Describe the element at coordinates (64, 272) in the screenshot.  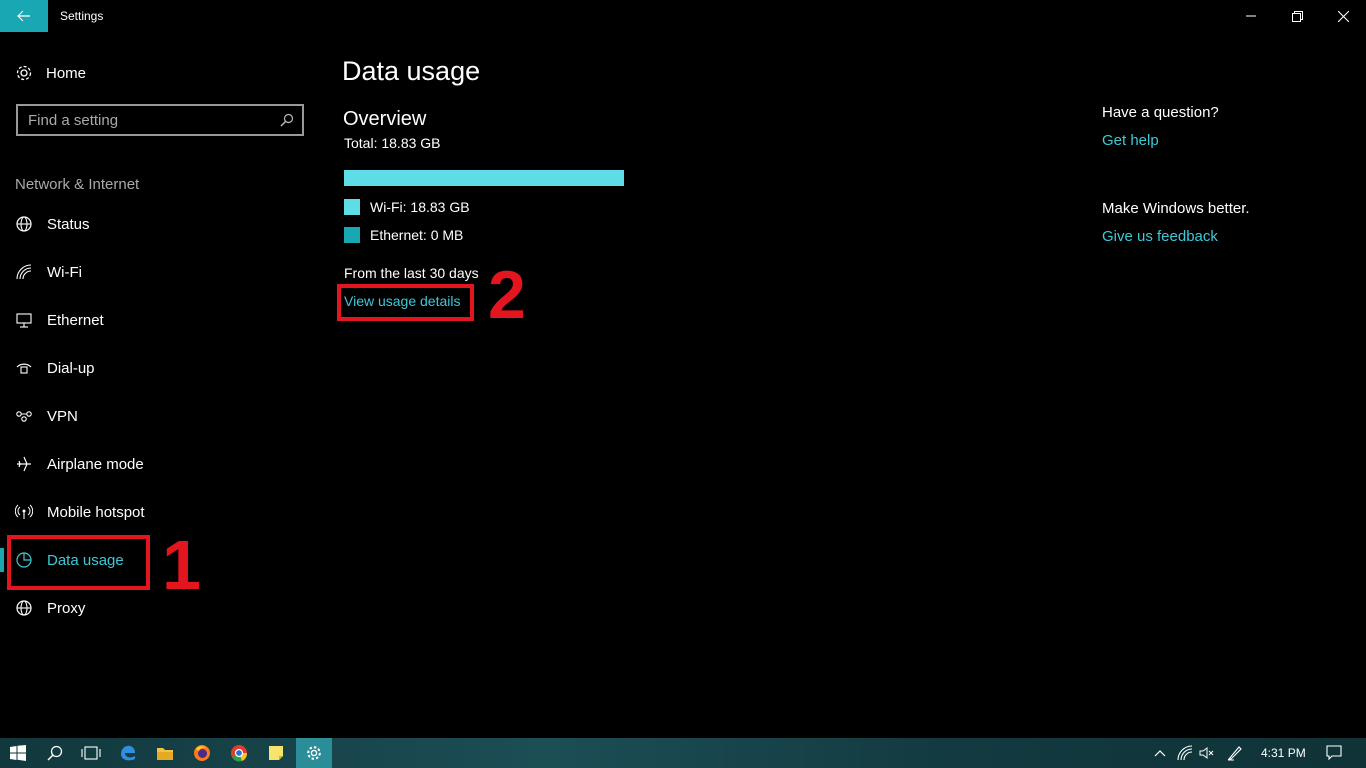
I see `sidebar-item-label: Wi-Fi` at that location.